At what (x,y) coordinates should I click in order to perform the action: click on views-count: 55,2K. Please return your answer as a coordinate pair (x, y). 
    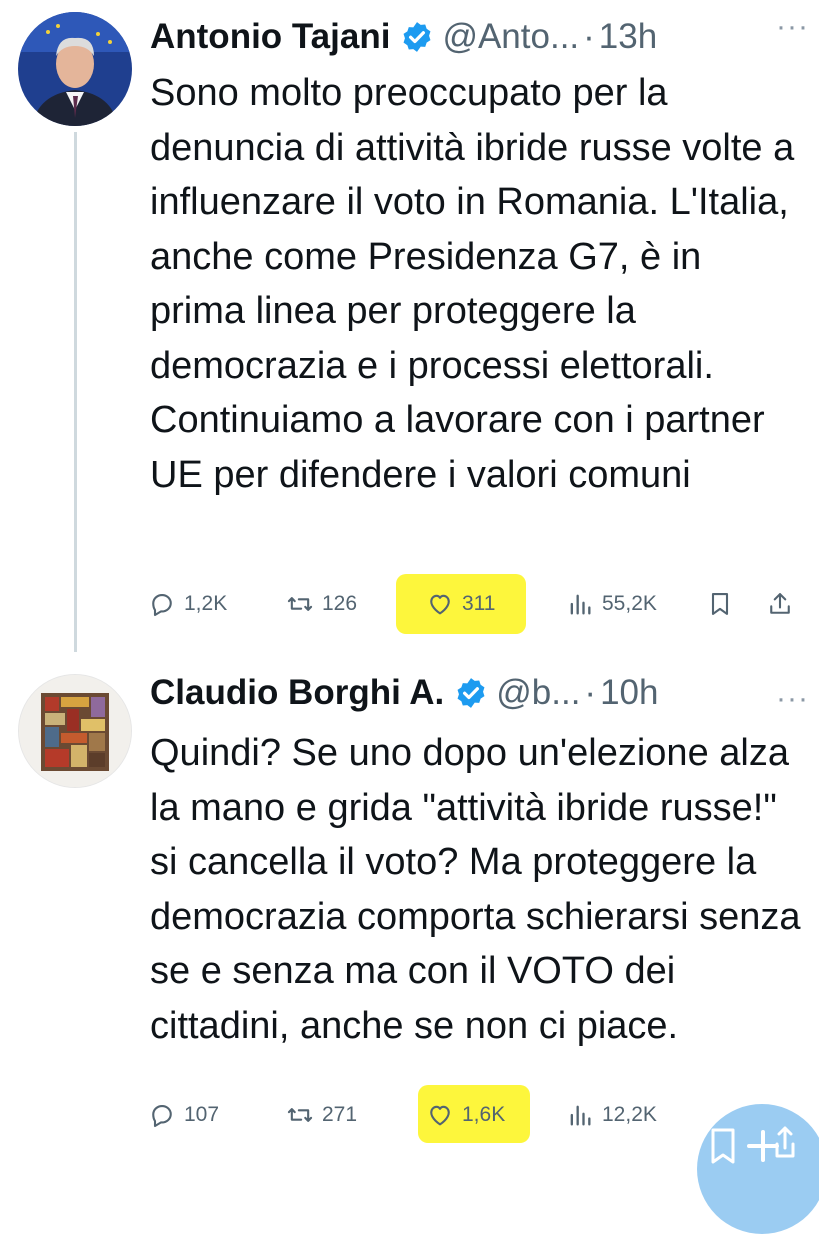
    Looking at the image, I should click on (629, 603).